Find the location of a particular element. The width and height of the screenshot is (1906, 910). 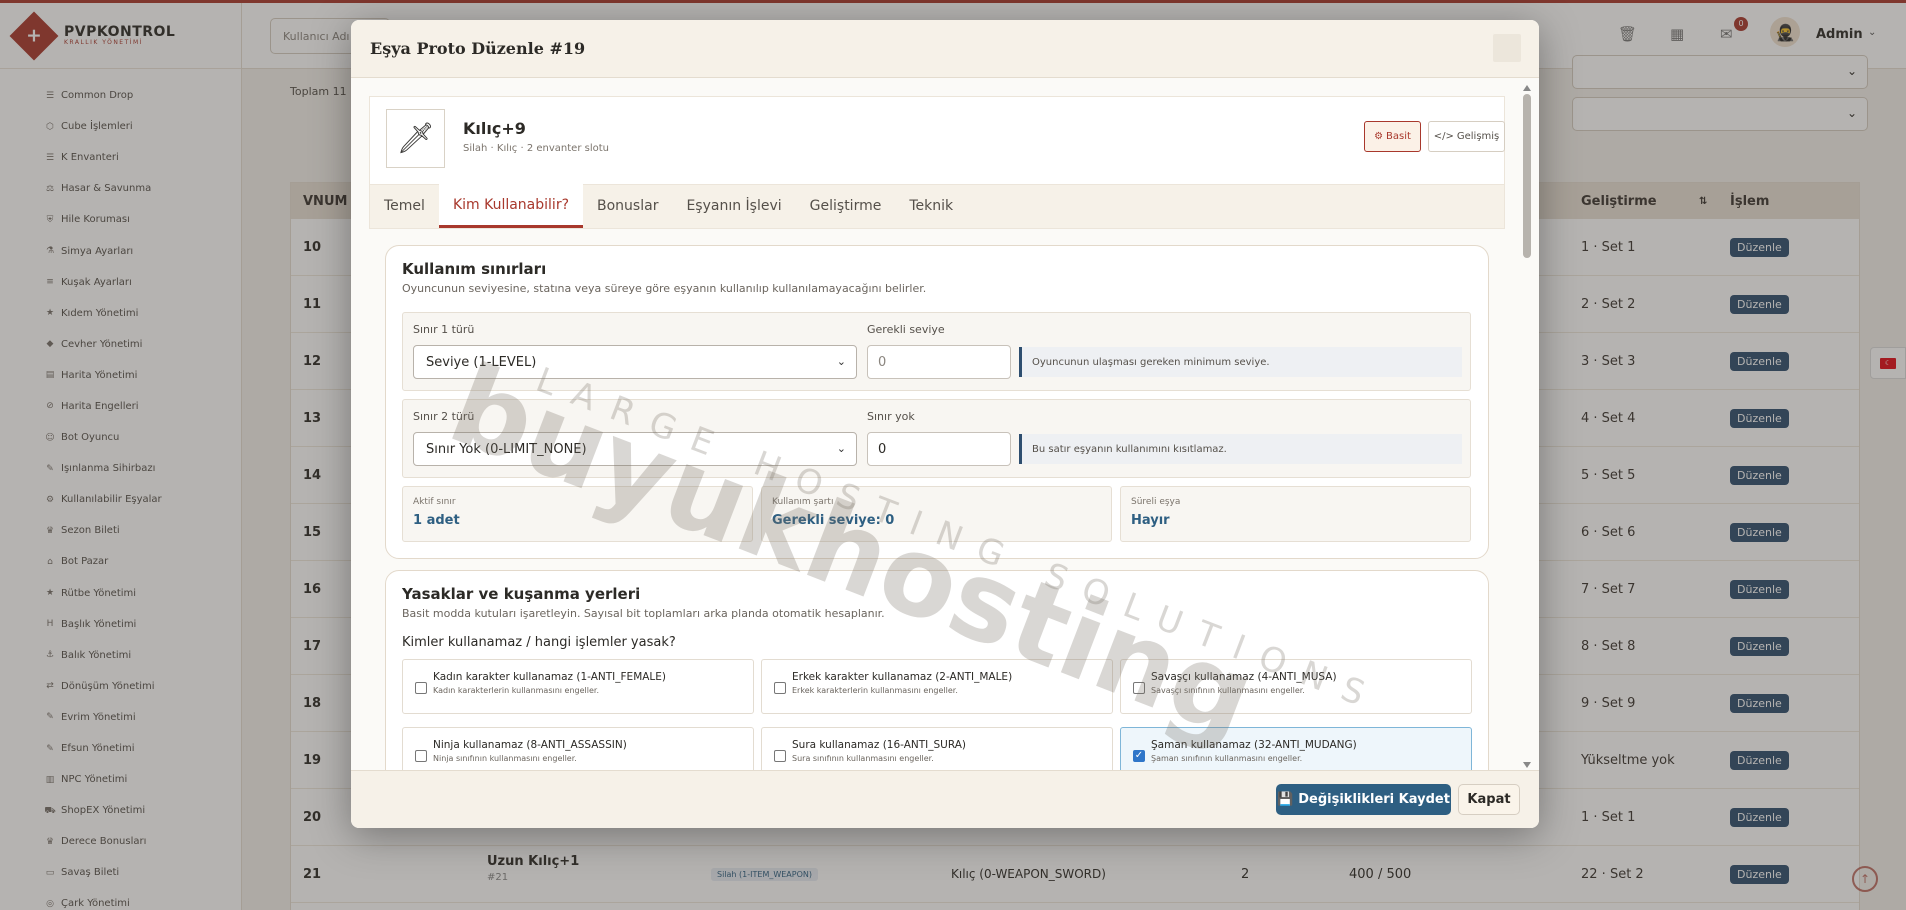

ban-title: Sura kullanamaz (16-ANTI_SURA) is located at coordinates (879, 745).